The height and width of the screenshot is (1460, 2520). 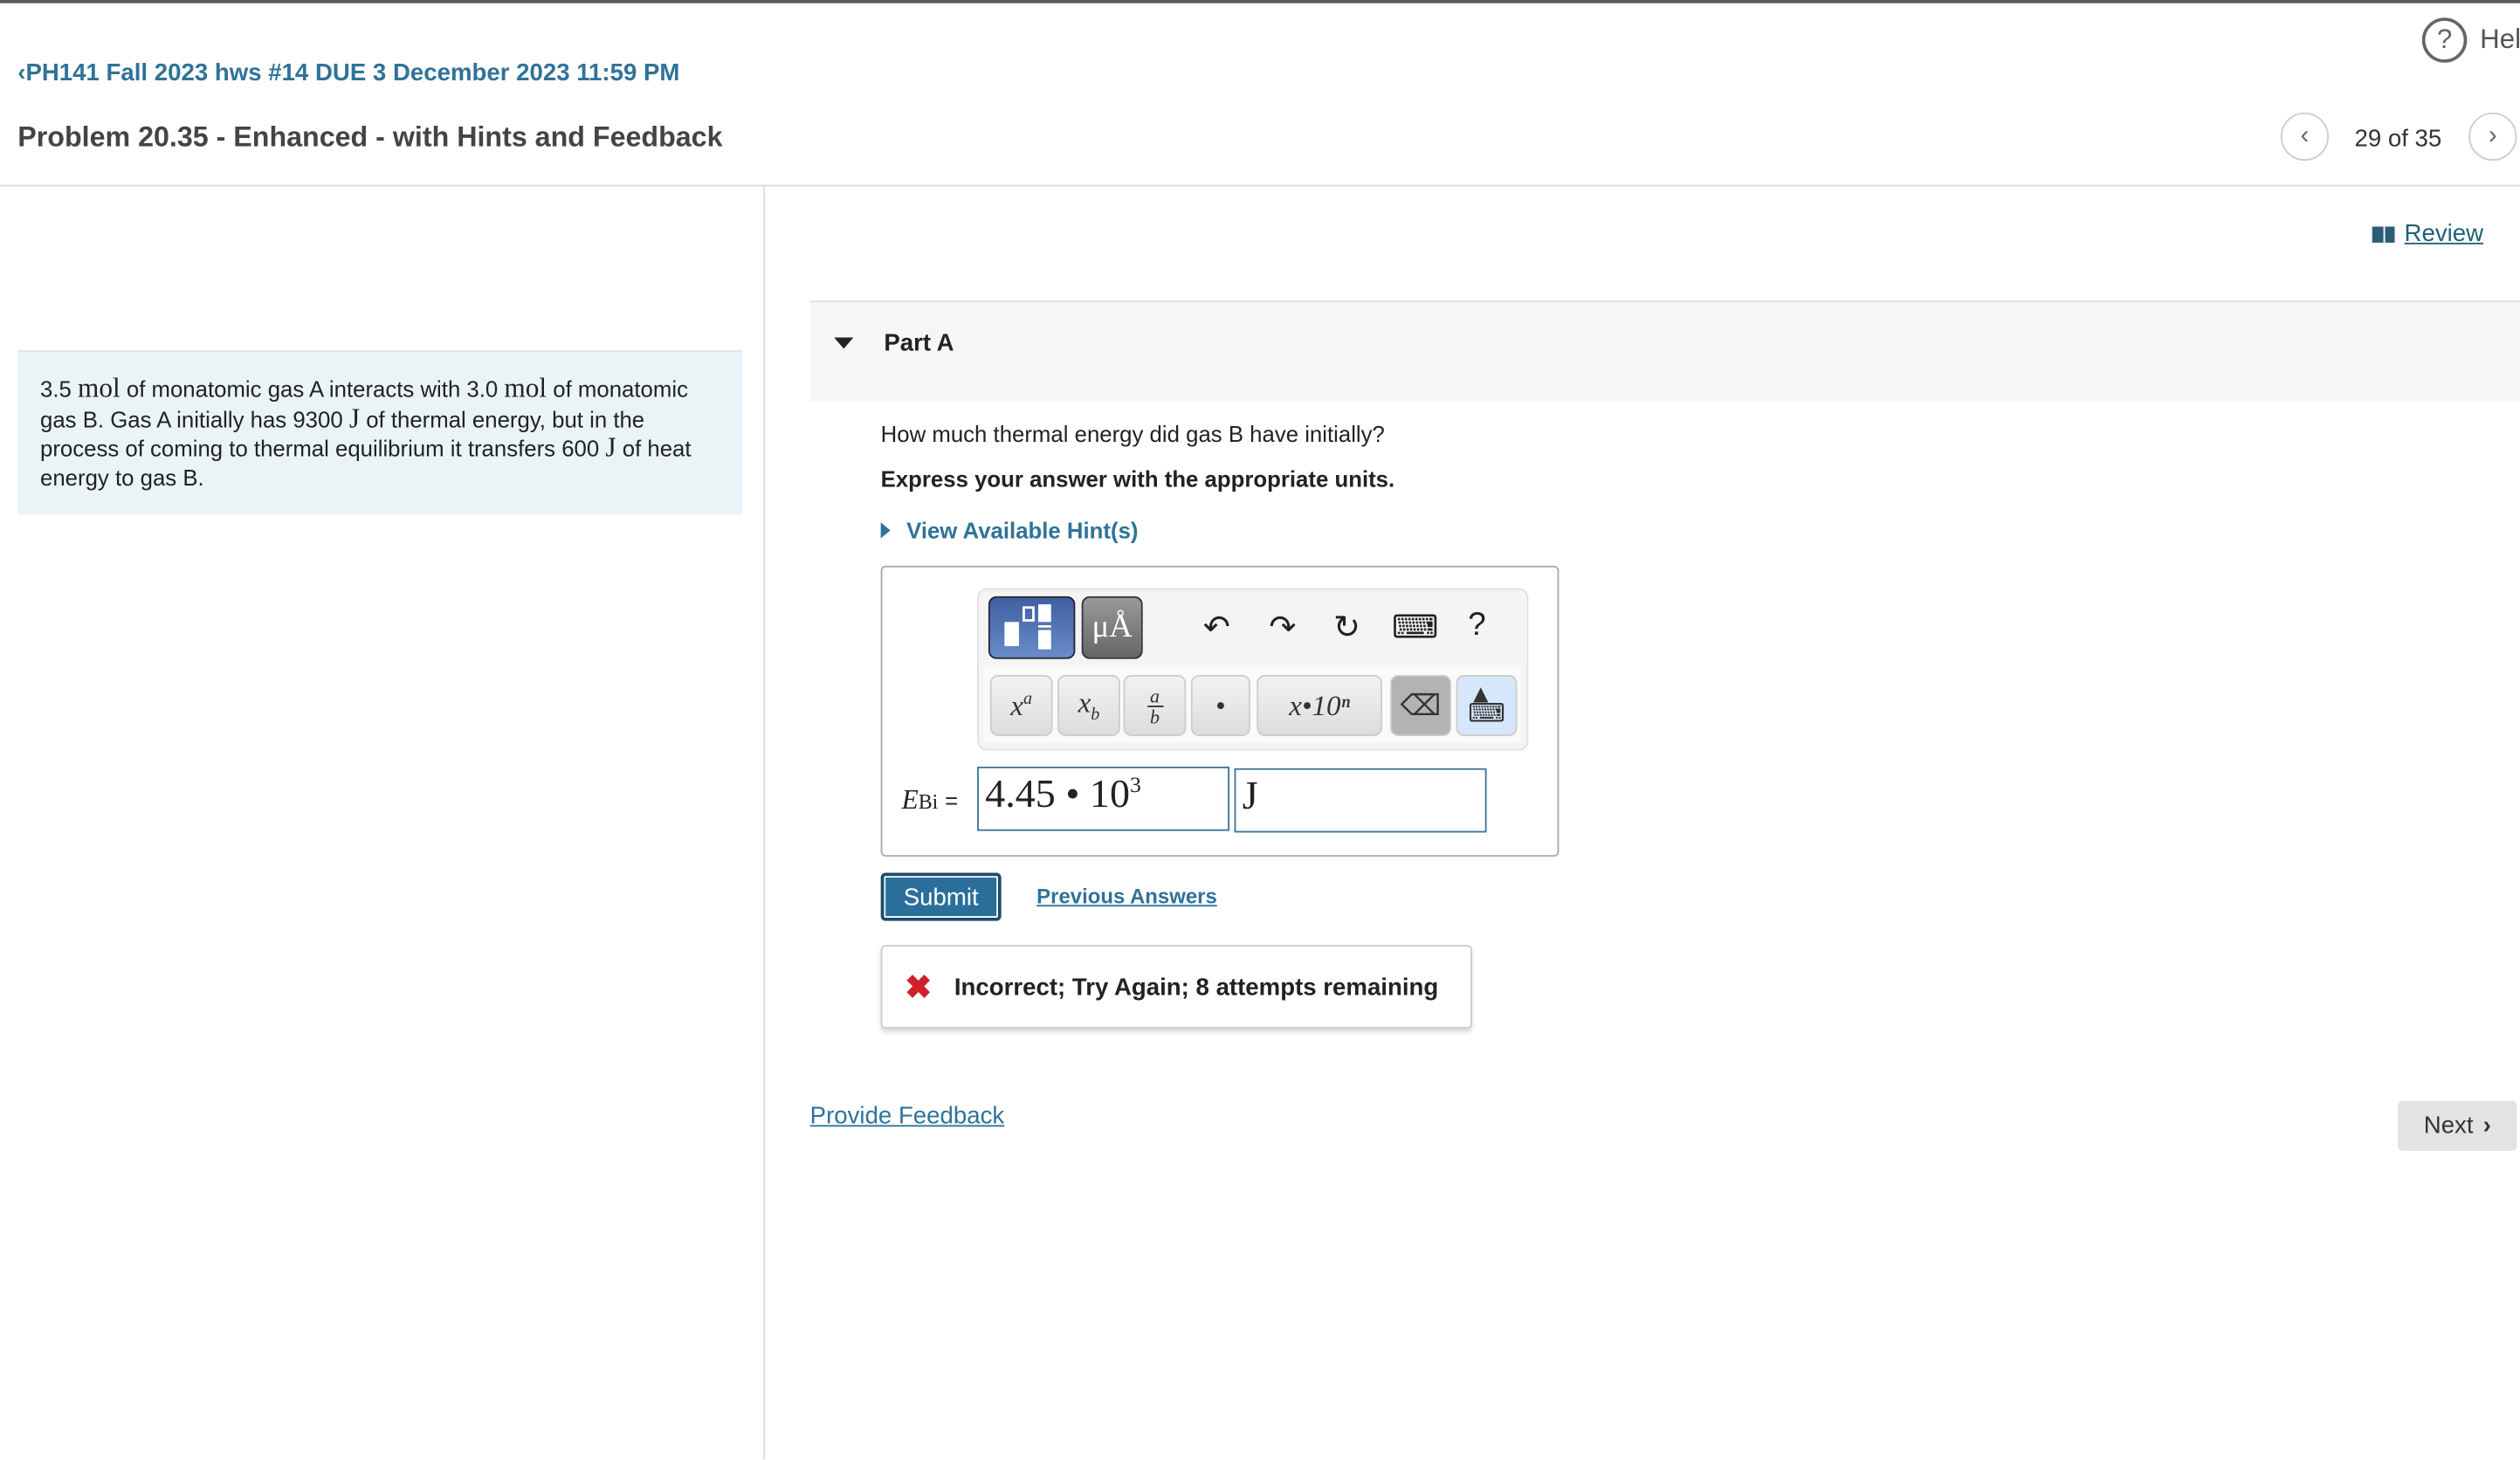 I want to click on previous-problem-button: ‹, so click(x=2305, y=137).